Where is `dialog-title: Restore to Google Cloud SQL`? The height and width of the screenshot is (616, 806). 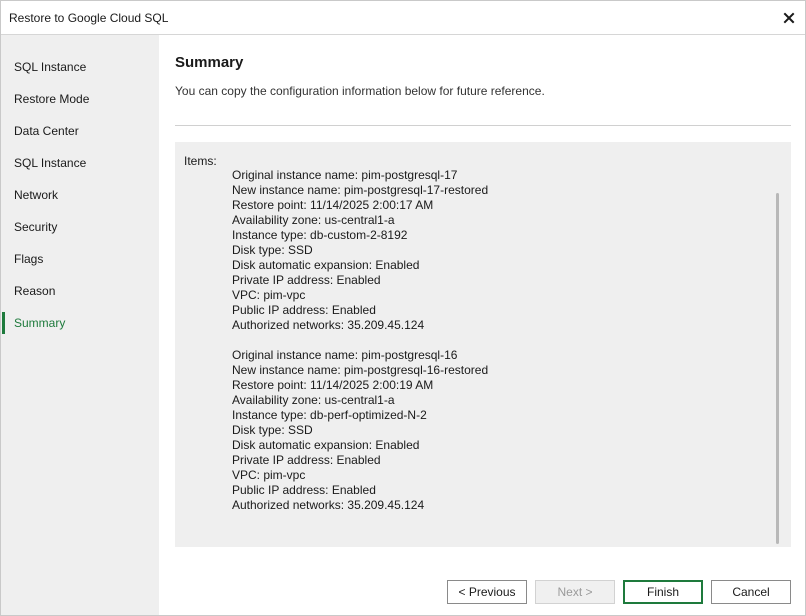
dialog-title: Restore to Google Cloud SQL is located at coordinates (89, 18).